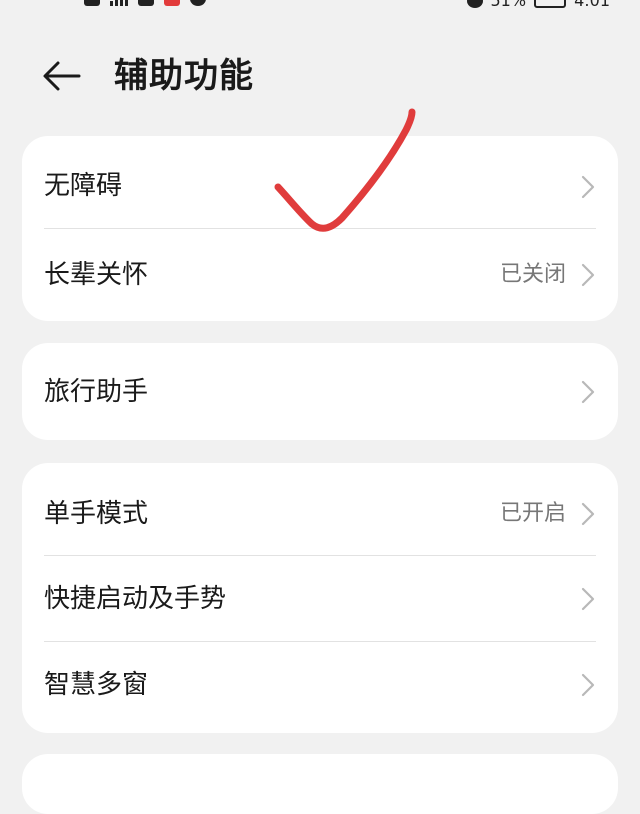  Describe the element at coordinates (320, 509) in the screenshot. I see `one-hand-mode-row: 单手模式 已开启` at that location.